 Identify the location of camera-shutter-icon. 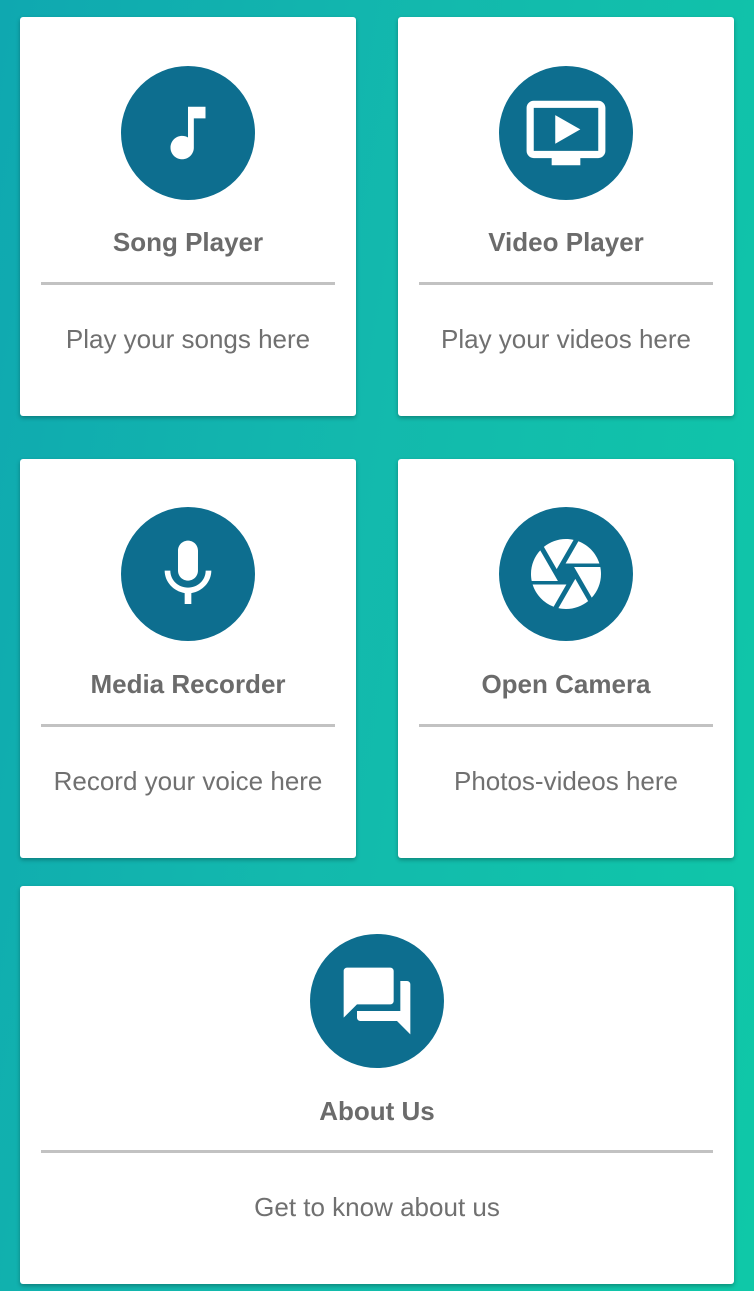
(566, 574).